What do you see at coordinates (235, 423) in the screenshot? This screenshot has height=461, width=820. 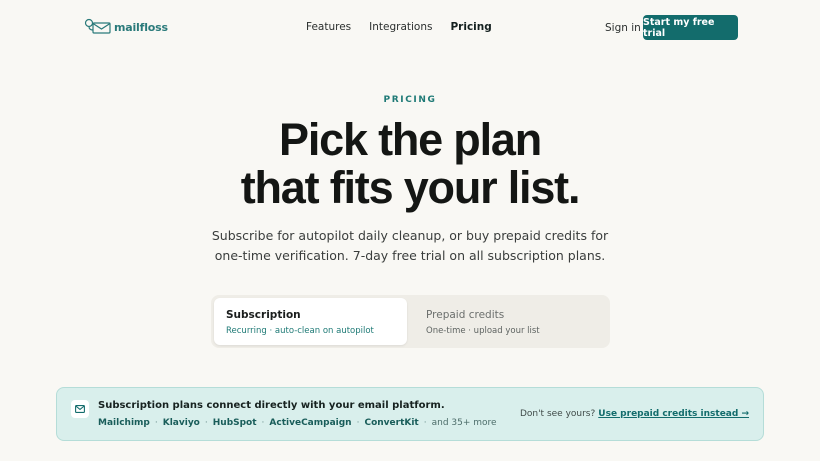 I see `platform-hubspot: HubSpot` at bounding box center [235, 423].